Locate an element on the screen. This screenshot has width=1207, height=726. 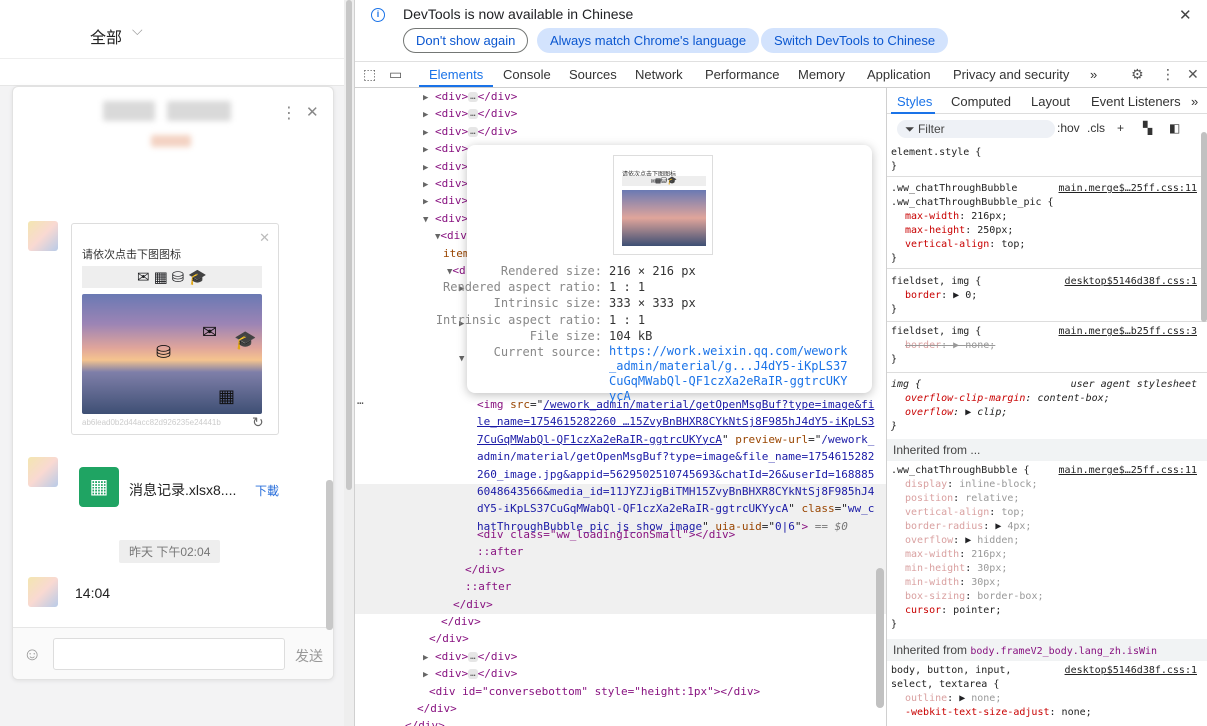
new-rule-icon: + is located at coordinates (1120, 128).